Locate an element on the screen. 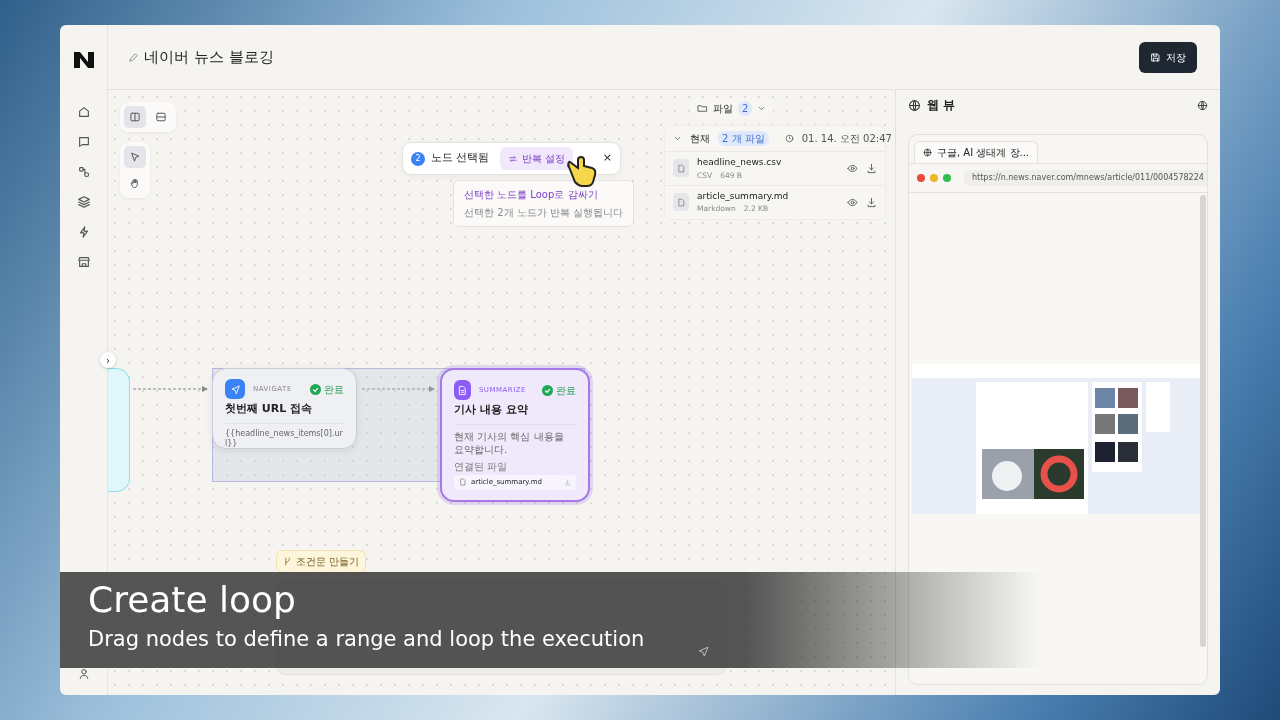  node-title: 기사 내용 요약 is located at coordinates (515, 413).